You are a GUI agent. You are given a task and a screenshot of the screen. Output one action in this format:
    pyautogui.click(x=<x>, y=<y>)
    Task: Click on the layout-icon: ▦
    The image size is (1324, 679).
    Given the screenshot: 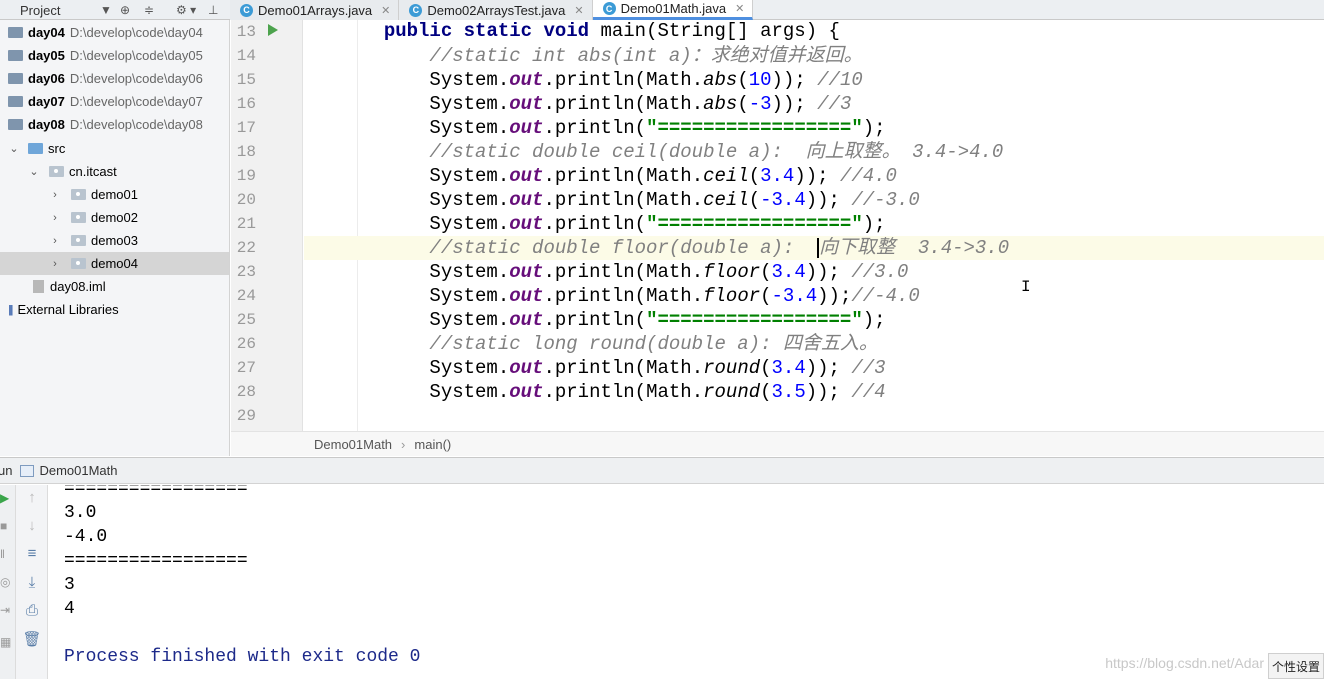 What is the action you would take?
    pyautogui.click(x=6, y=642)
    